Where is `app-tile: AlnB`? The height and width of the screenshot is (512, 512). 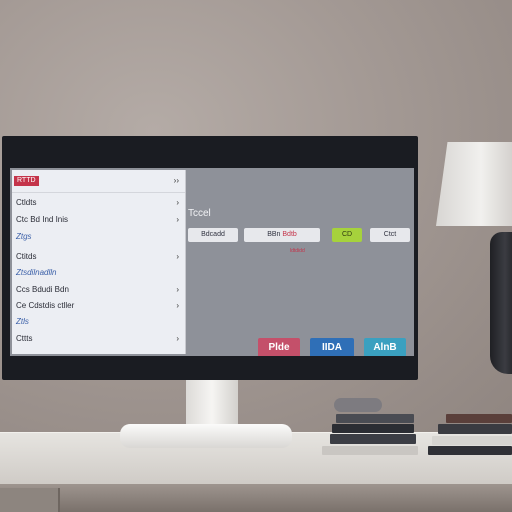
app-tile: AlnB is located at coordinates (385, 347).